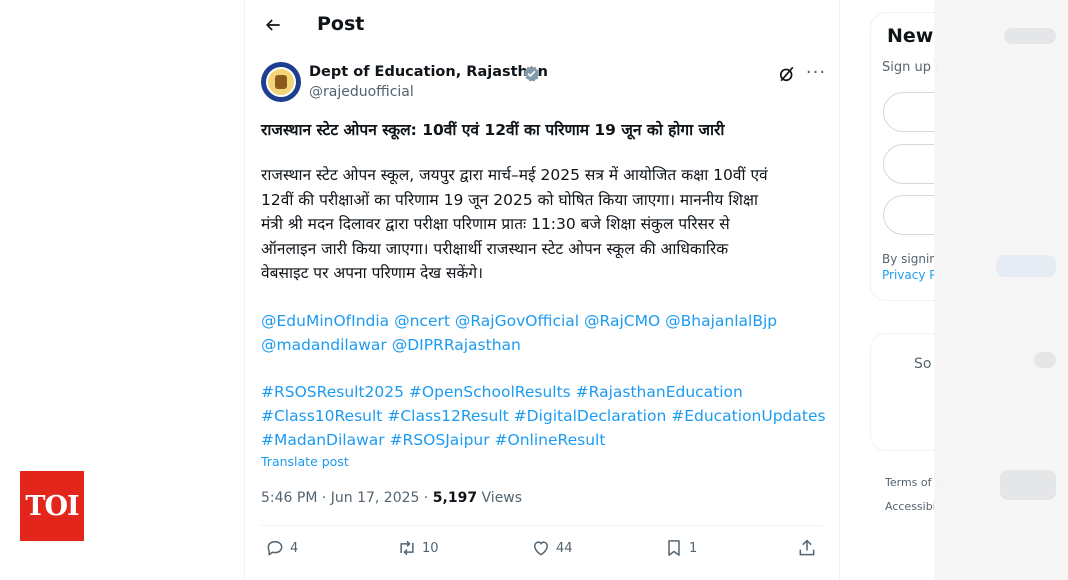  Describe the element at coordinates (839, 290) in the screenshot. I see `timeline-border-right` at that location.